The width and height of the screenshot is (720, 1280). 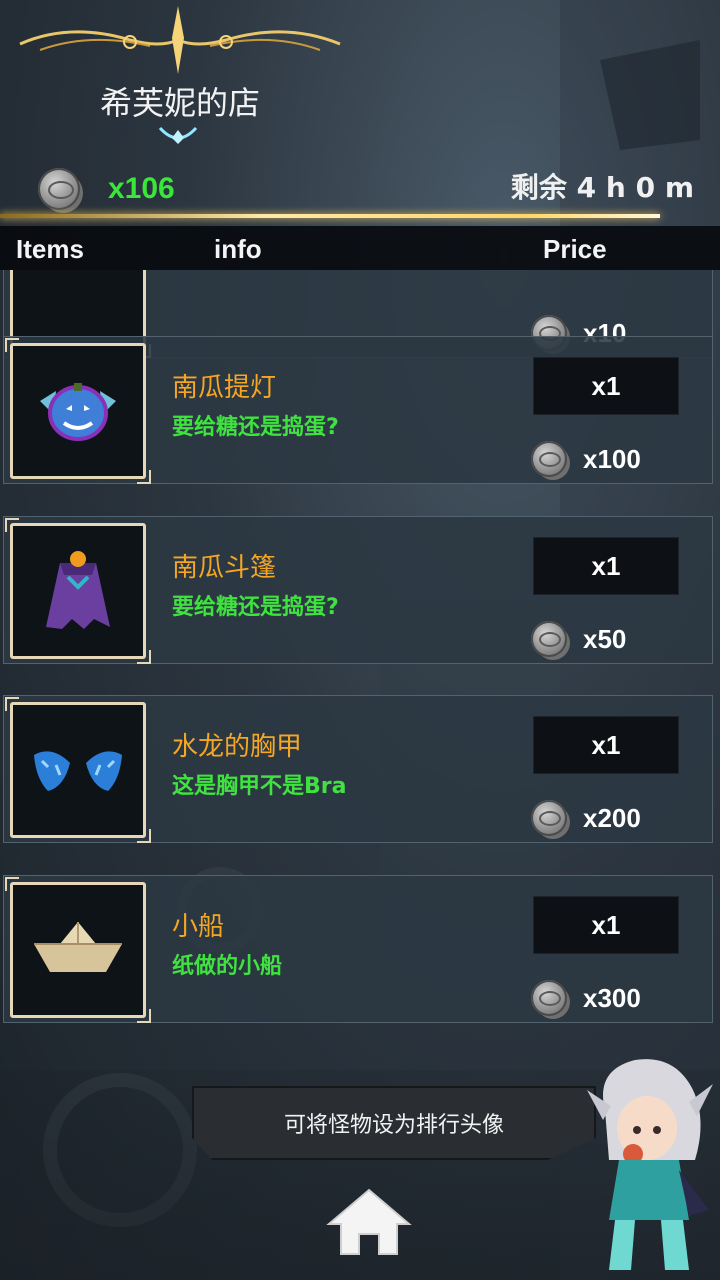 I want to click on list-item: 水龙的胸甲 这是胸甲不是Bra x1 x200, so click(x=358, y=769).